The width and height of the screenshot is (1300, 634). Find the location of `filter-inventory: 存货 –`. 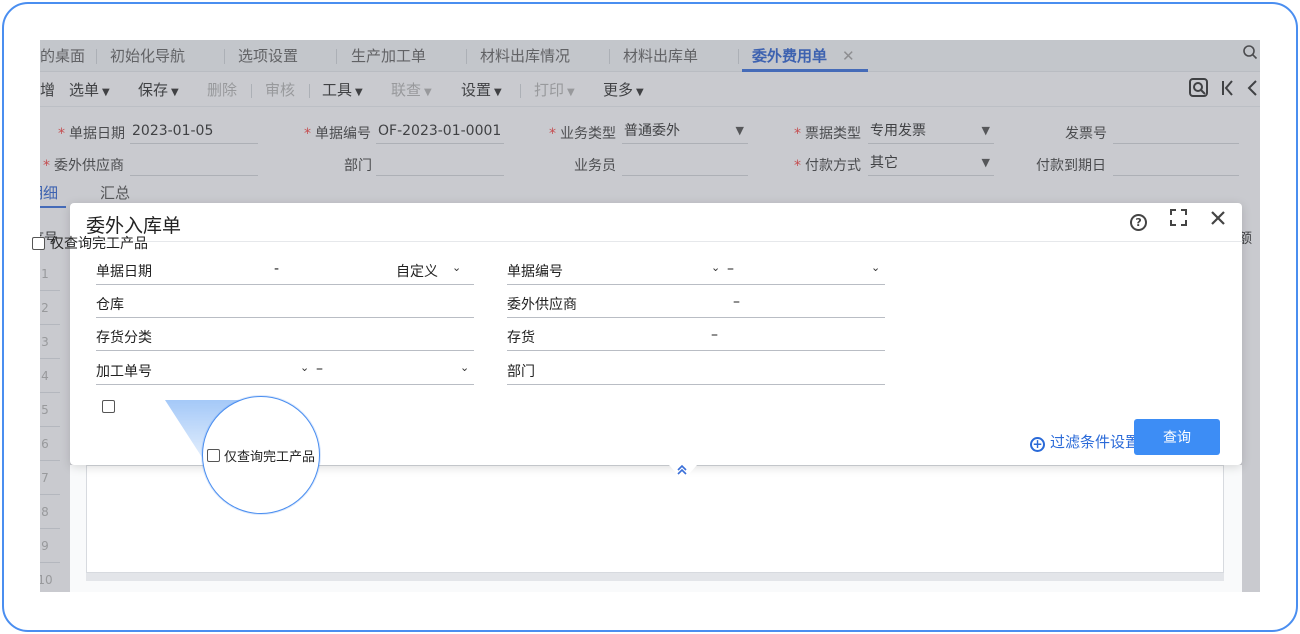

filter-inventory: 存货 – is located at coordinates (696, 336).